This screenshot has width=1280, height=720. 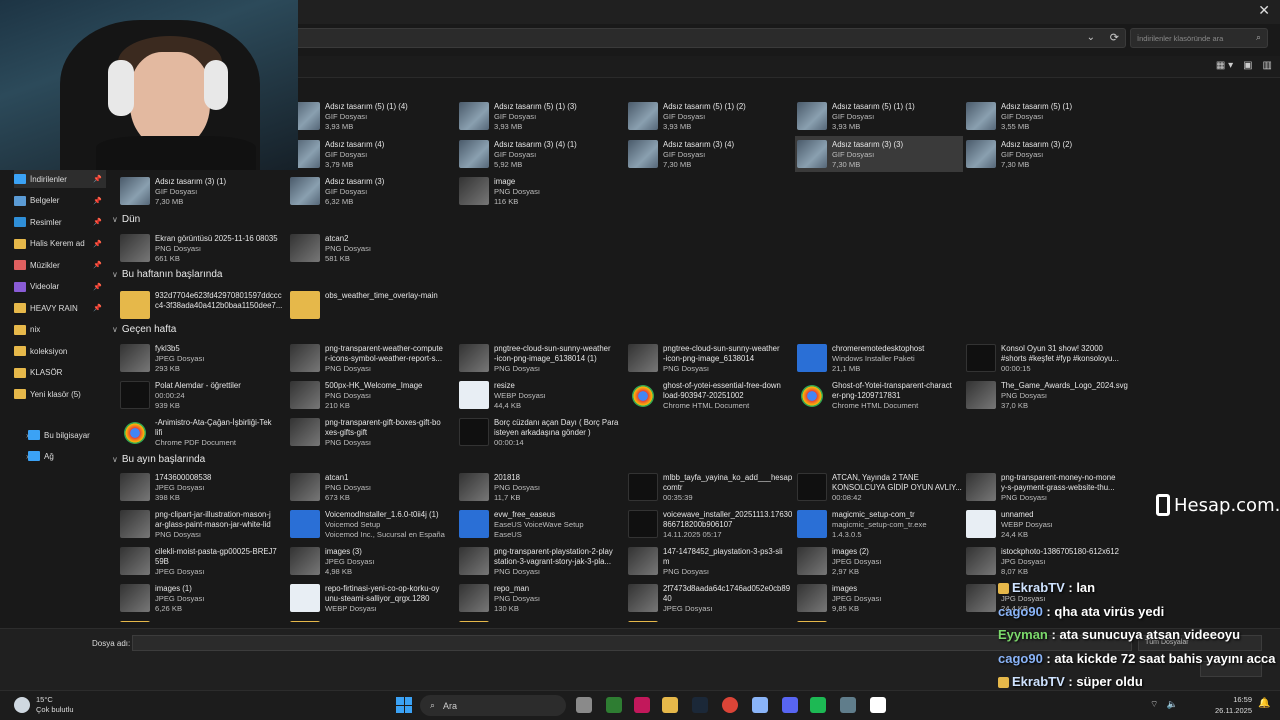 What do you see at coordinates (1048, 154) in the screenshot?
I see `file-item: Adsız tasarım (3) (2) GIF Dosyası 7,30 MB` at bounding box center [1048, 154].